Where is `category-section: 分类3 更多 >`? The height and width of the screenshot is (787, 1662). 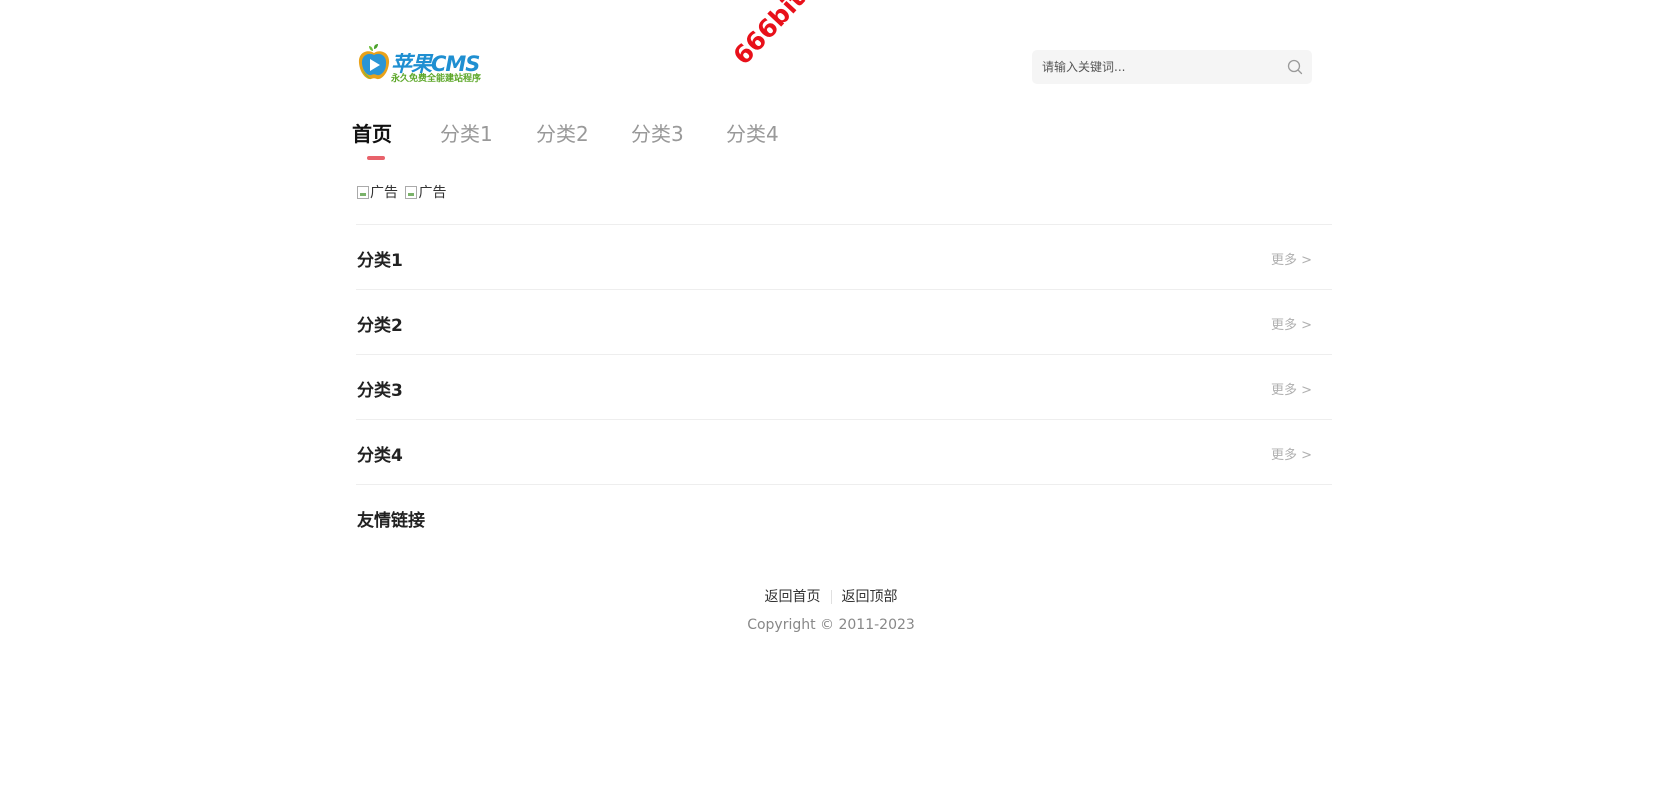 category-section: 分类3 更多 > is located at coordinates (844, 386).